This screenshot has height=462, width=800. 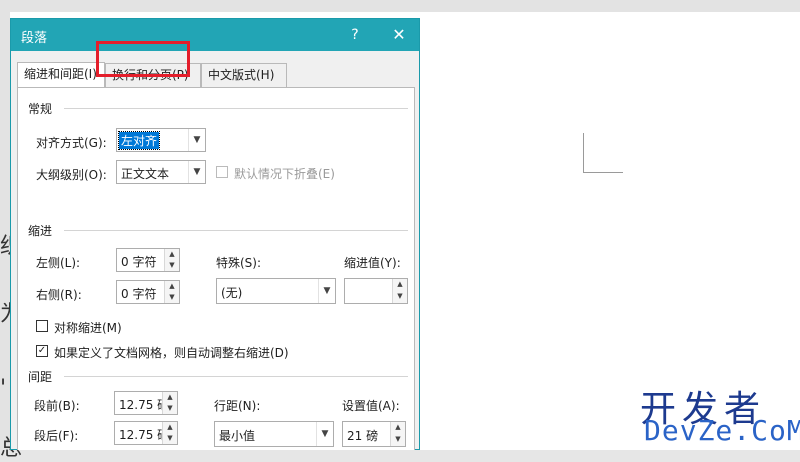 What do you see at coordinates (324, 434) in the screenshot?
I see `chevron-down-icon: ▼` at bounding box center [324, 434].